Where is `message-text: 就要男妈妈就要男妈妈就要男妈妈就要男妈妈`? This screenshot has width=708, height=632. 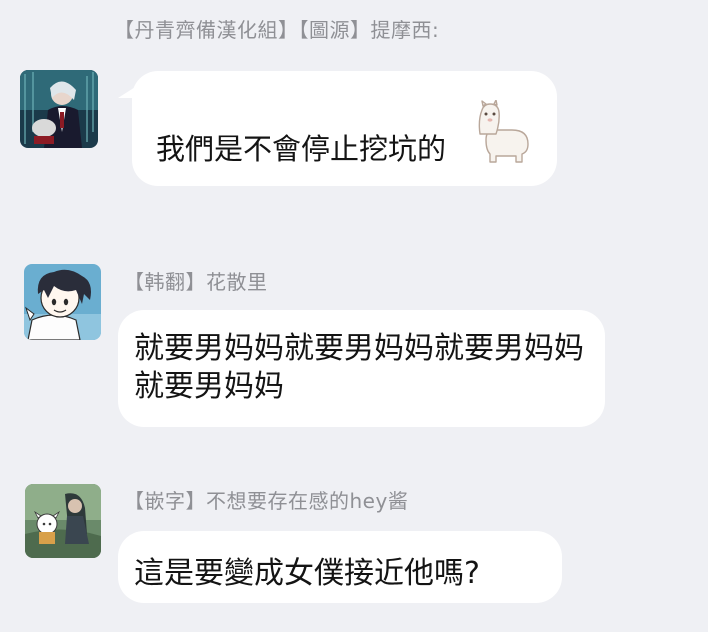 message-text: 就要男妈妈就要男妈妈就要男妈妈就要男妈妈 is located at coordinates (359, 367).